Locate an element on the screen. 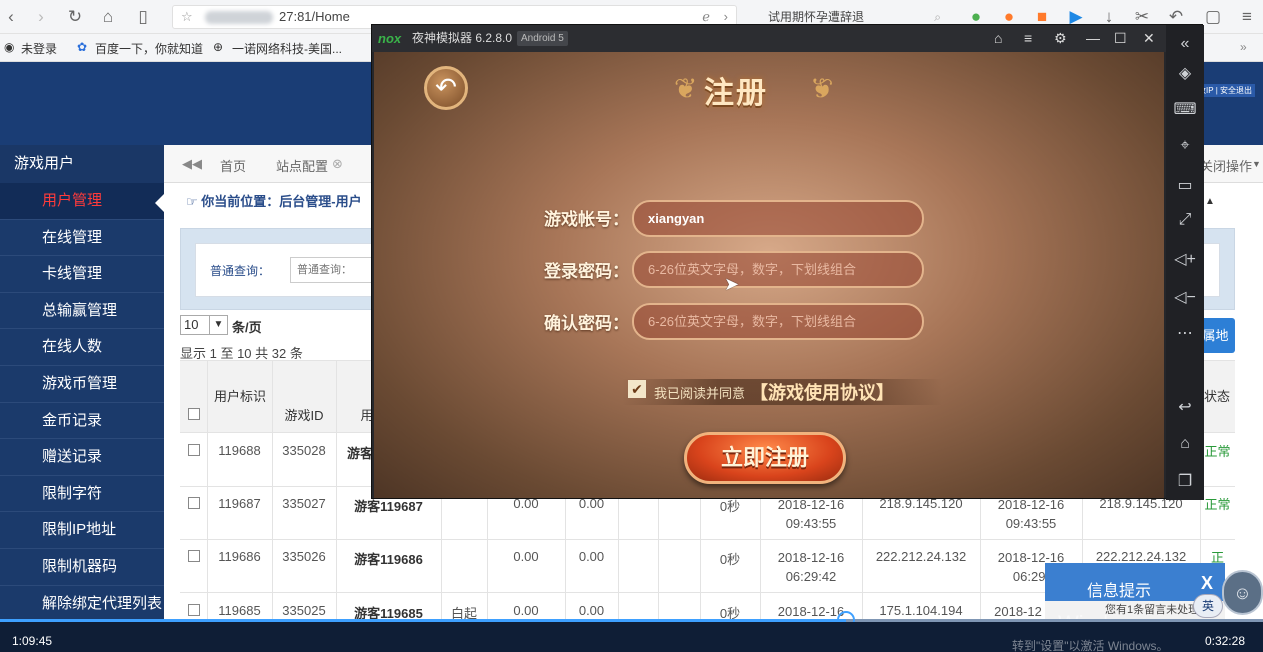 The image size is (1263, 652). pointer-icon: ☞ is located at coordinates (192, 201).